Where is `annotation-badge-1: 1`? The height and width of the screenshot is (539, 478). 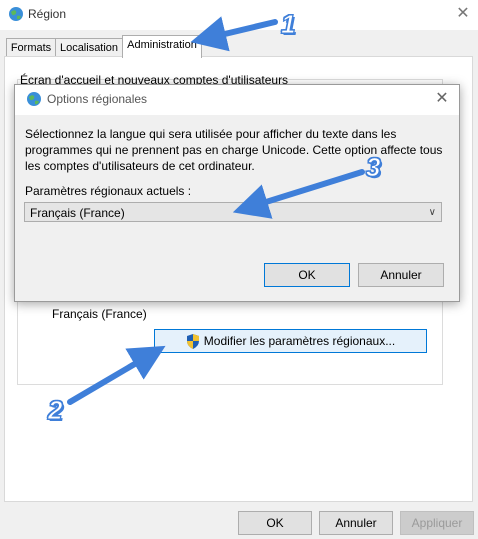 annotation-badge-1: 1 is located at coordinates (288, 24).